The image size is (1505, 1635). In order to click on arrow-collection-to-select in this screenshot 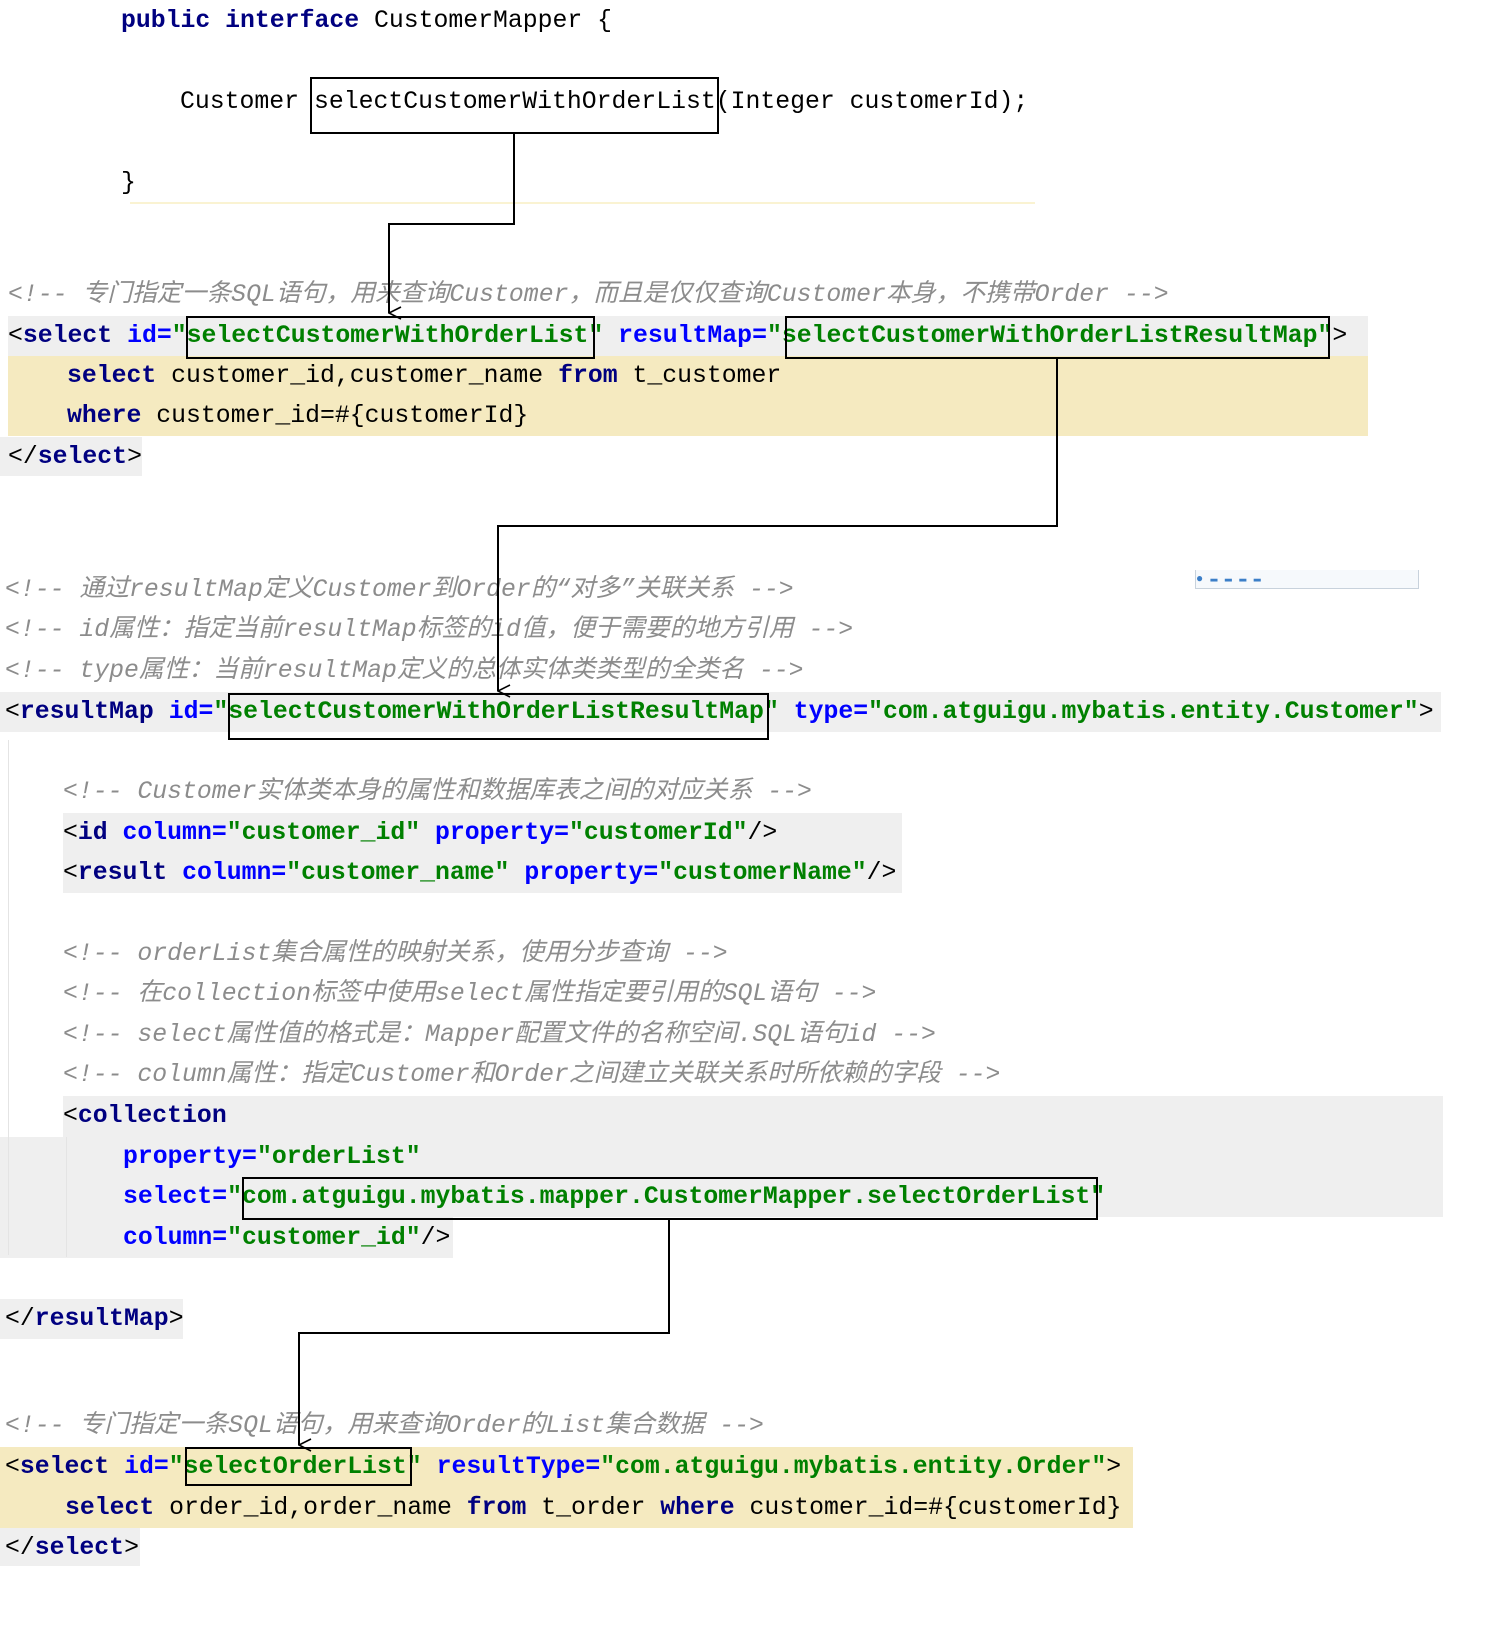, I will do `click(484, 1332)`.